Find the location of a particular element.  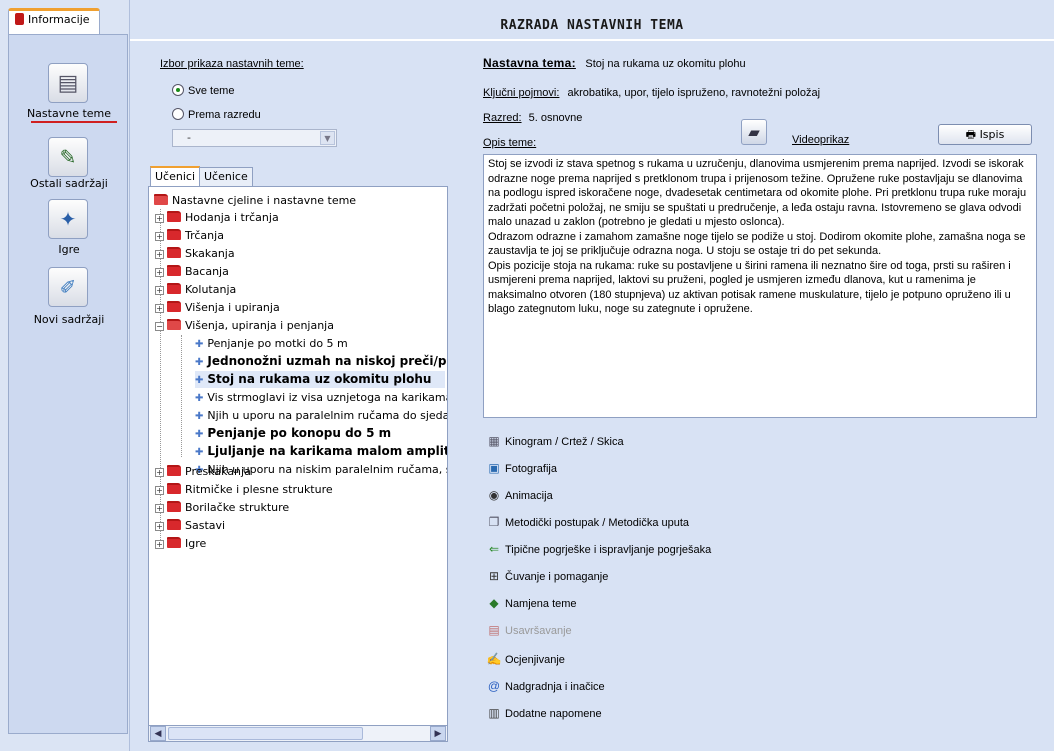

tree-group: + Trčanja is located at coordinates (189, 235).